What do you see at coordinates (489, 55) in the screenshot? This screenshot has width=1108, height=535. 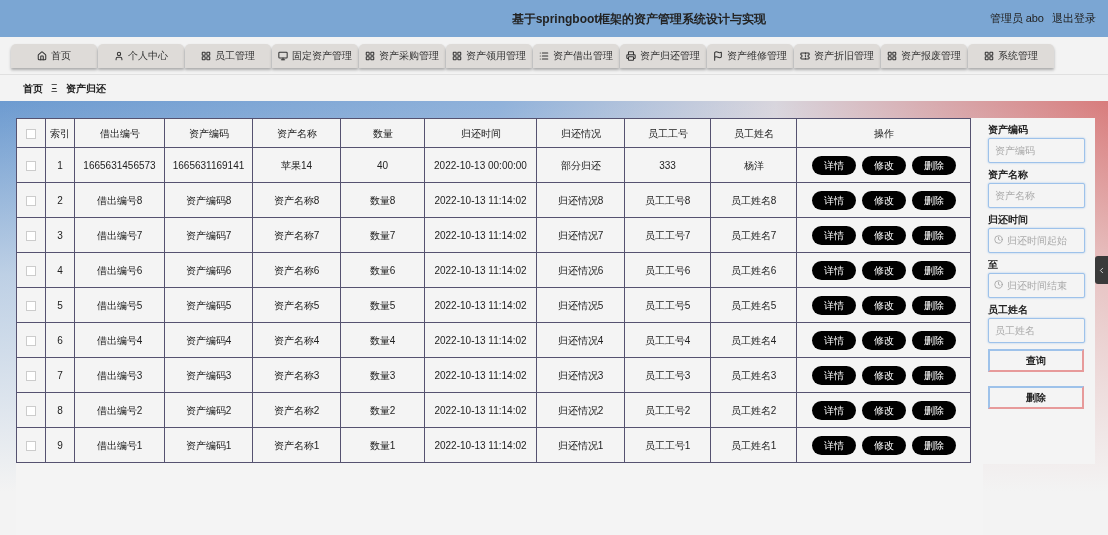 I see `nav-tab: 资产领用管理` at bounding box center [489, 55].